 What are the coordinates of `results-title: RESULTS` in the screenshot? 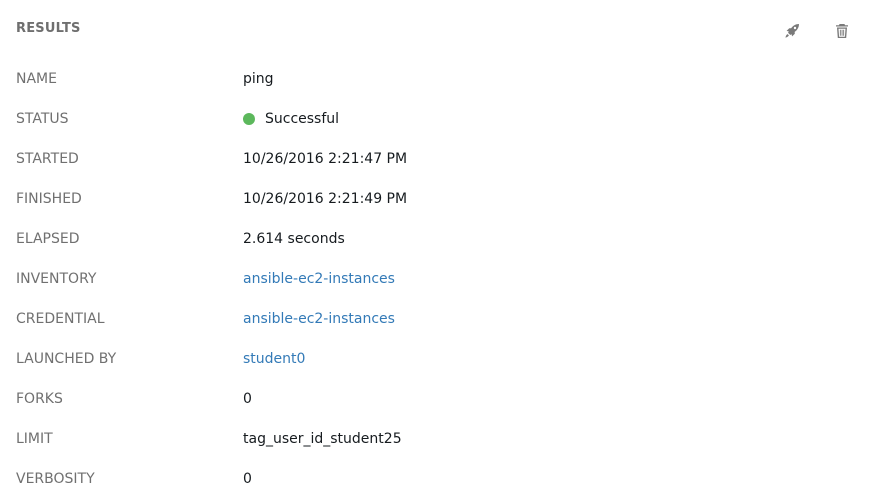 It's located at (48, 28).